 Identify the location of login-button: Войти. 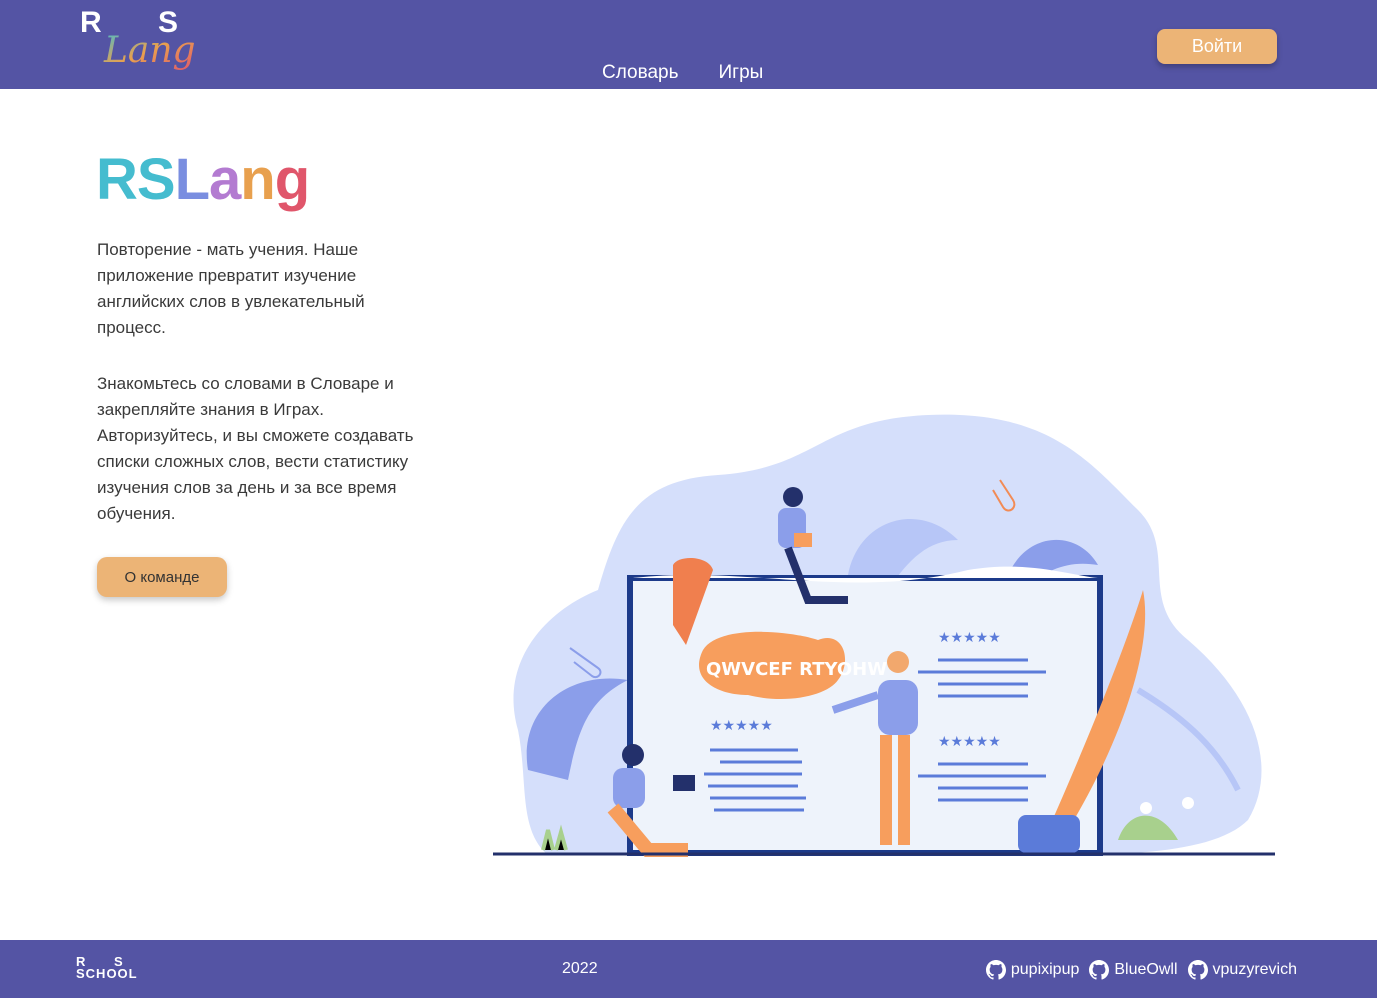
(1217, 46).